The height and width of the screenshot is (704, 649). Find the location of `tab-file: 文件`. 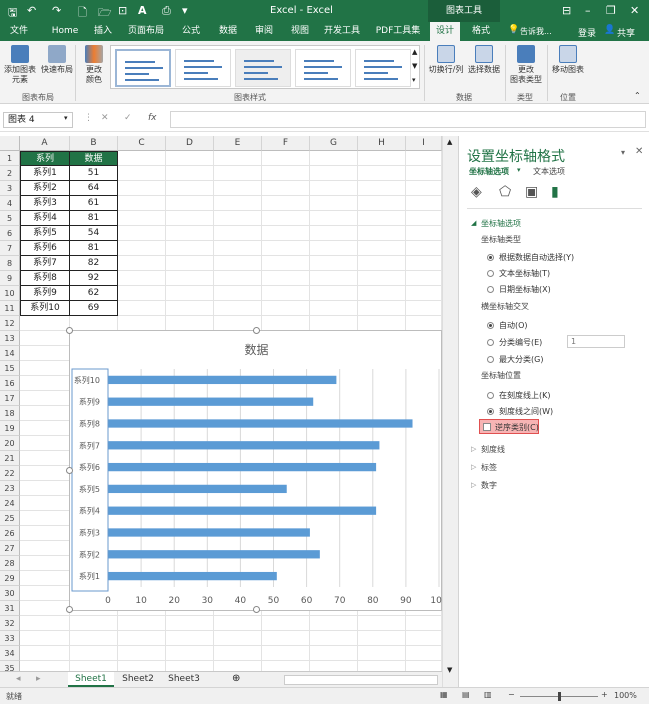

tab-file: 文件 is located at coordinates (19, 31).